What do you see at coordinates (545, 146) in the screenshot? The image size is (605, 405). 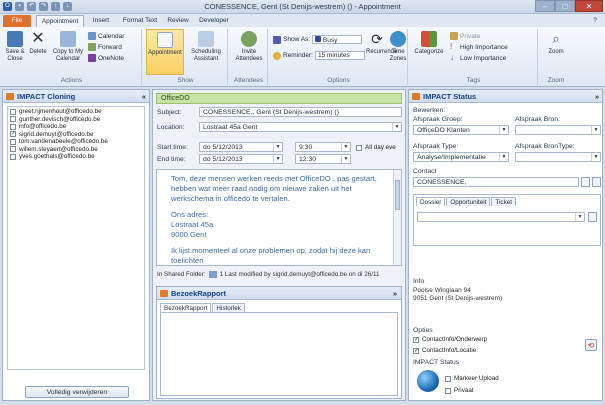 I see `afspraak-brontype-label: Afspraak BronType:` at bounding box center [545, 146].